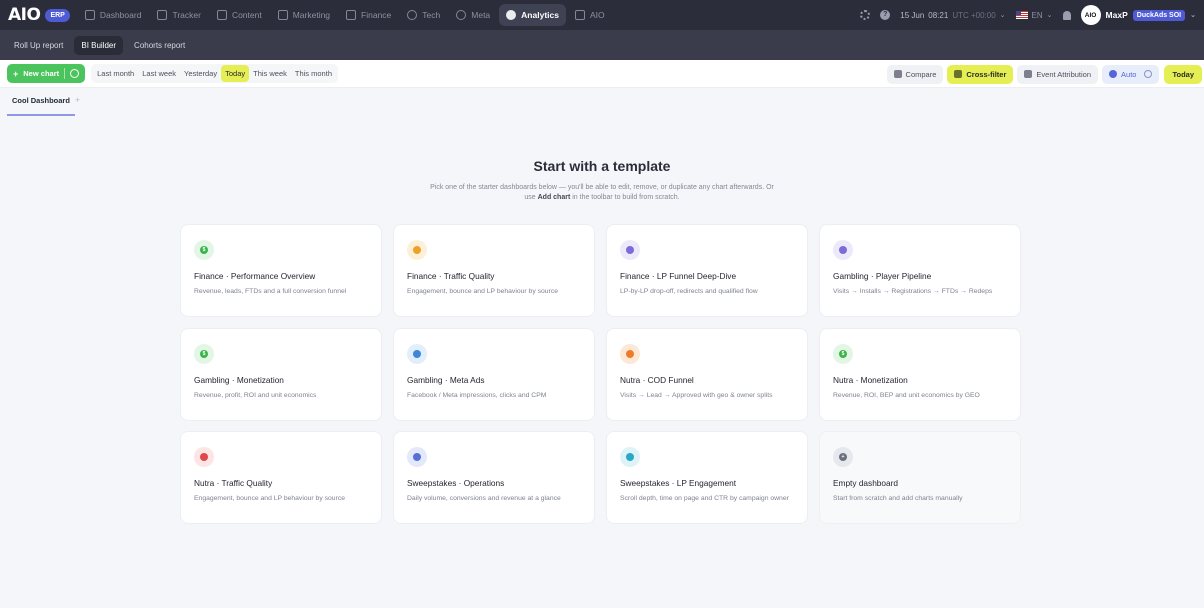 This screenshot has height=608, width=1204. I want to click on clock-icon, so click(1113, 74).